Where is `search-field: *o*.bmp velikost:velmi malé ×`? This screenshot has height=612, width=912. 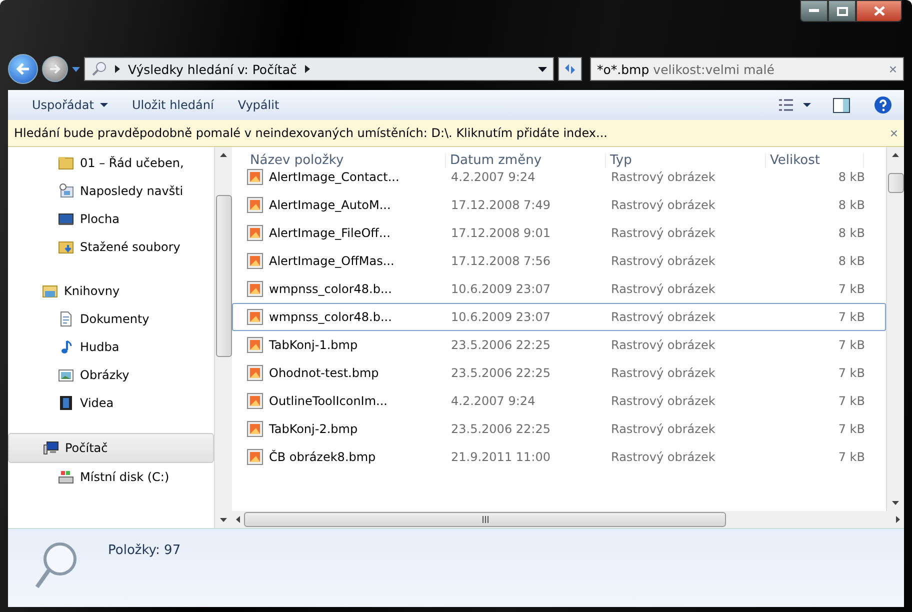
search-field: *o*.bmp velikost:velmi malé × is located at coordinates (747, 69).